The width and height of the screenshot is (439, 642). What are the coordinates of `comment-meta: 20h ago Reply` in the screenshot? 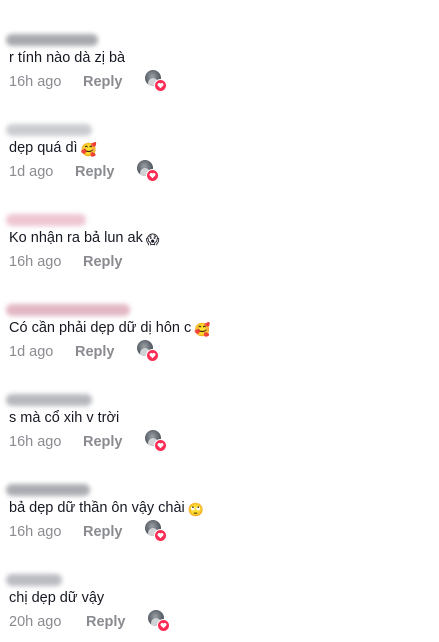 It's located at (67, 622).